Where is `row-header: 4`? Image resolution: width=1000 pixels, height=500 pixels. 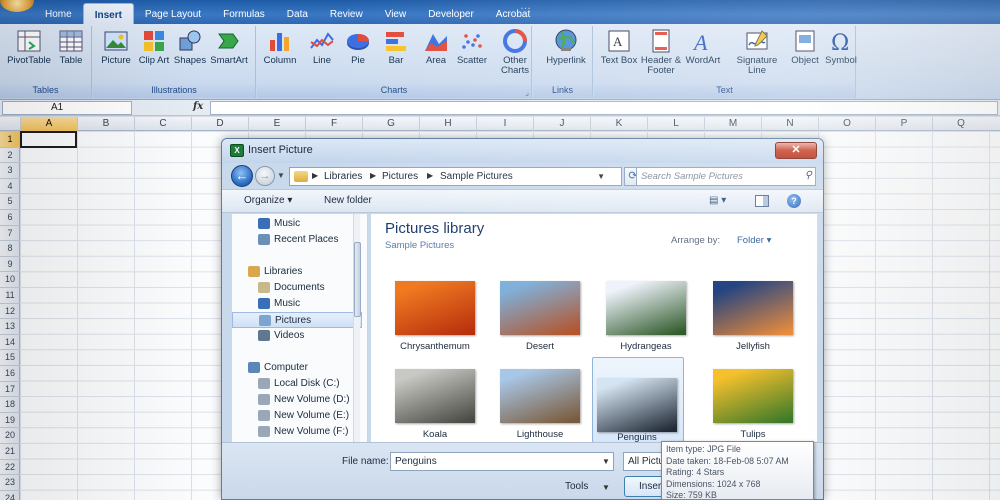
row-header: 4 is located at coordinates (10, 185).